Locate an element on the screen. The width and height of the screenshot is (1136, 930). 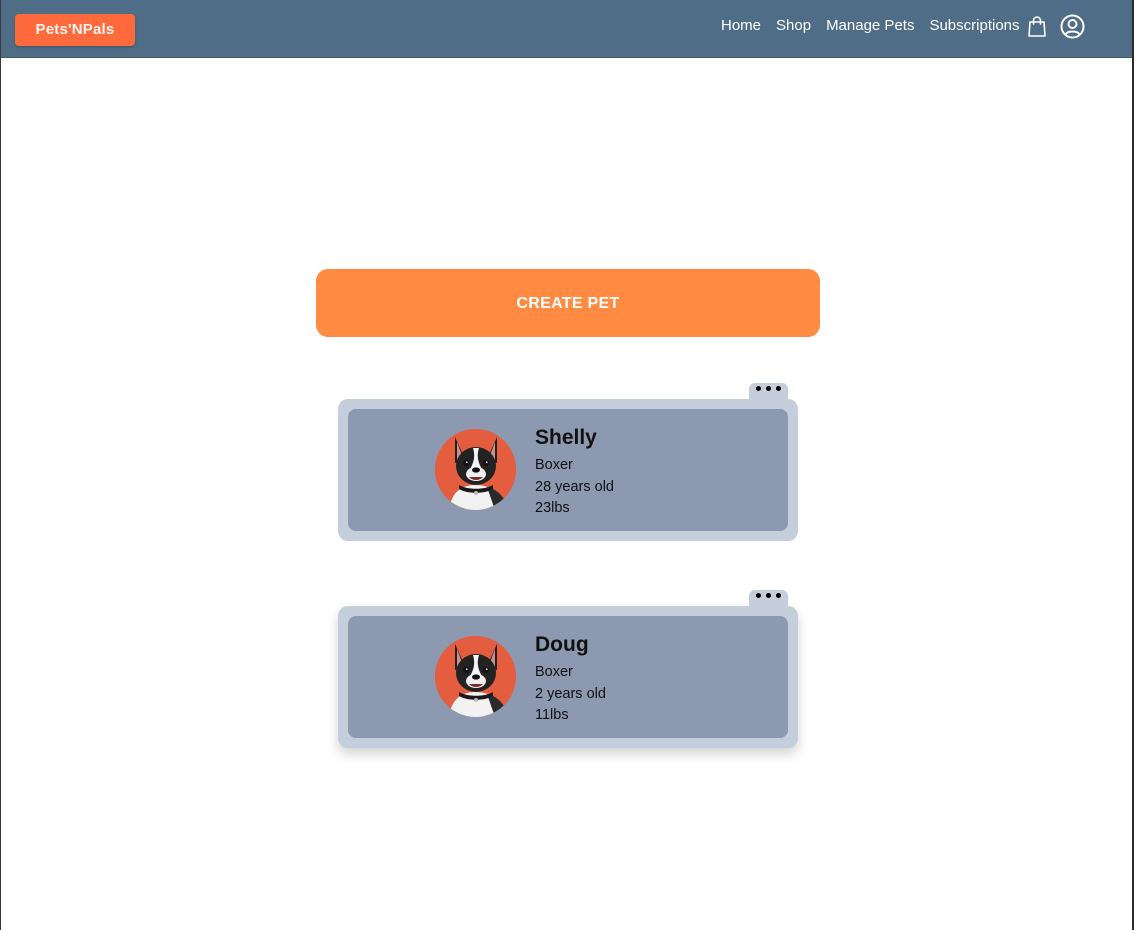
nav-link-subscriptions: Subscriptions is located at coordinates (974, 26).